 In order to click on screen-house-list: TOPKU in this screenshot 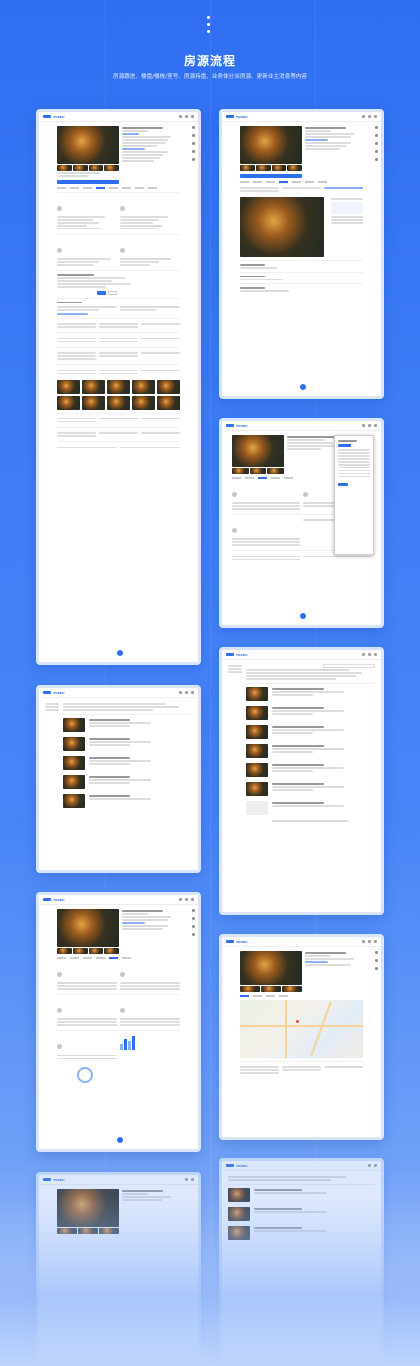, I will do `click(118, 779)`.